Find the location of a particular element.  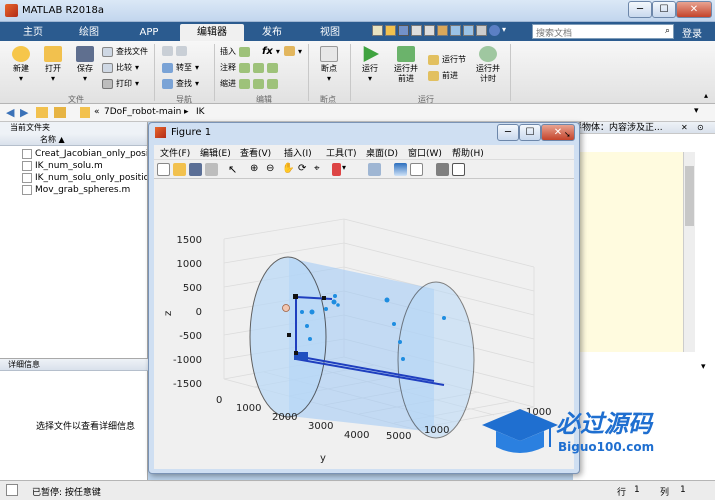

new-figure-icon is located at coordinates (163, 169).